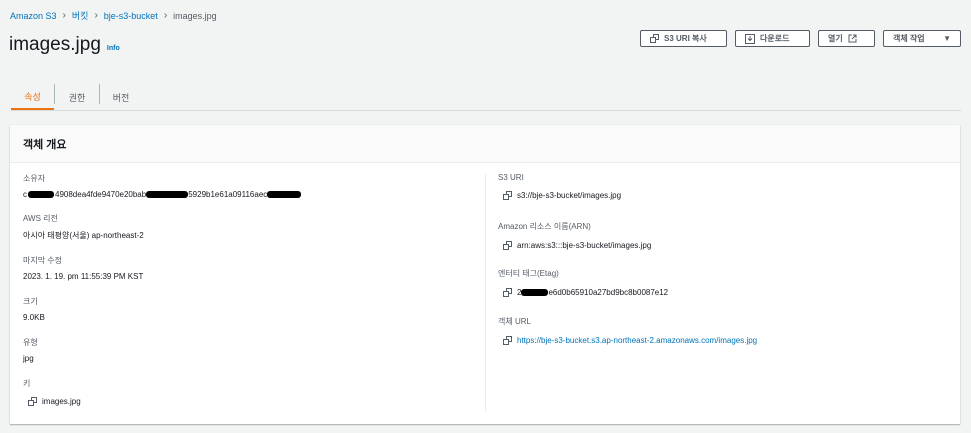 This screenshot has height=433, width=971. Describe the element at coordinates (34, 317) in the screenshot. I see `size-value: 9.0KB` at that location.